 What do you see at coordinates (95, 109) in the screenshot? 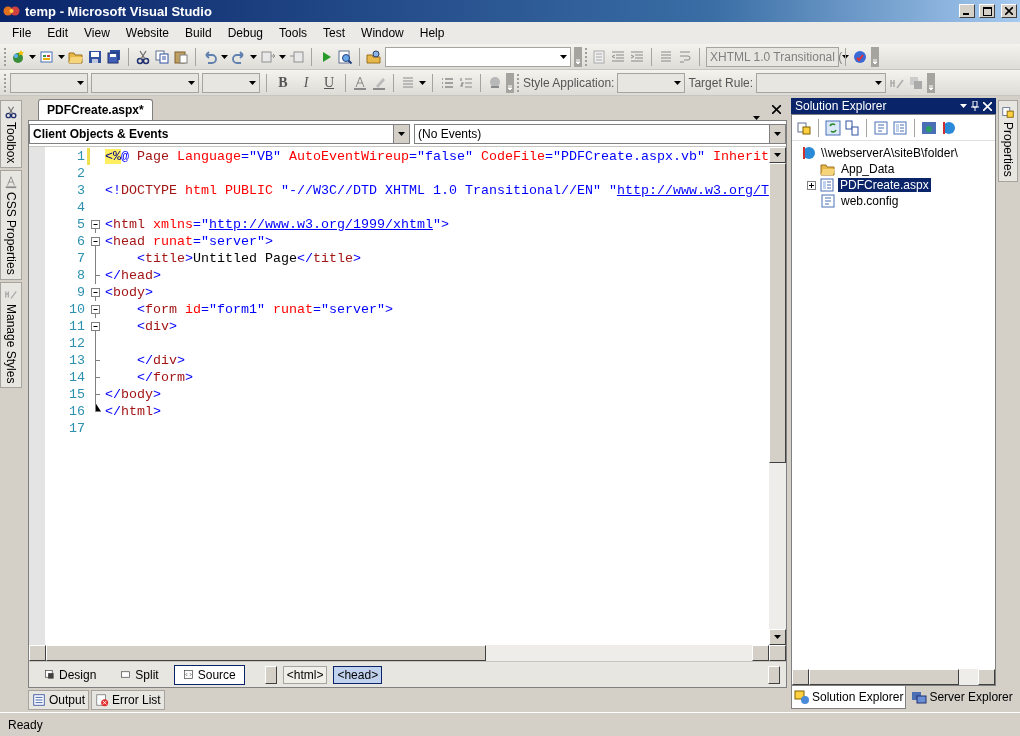
I see `document-tab: PDFCreate.aspx*` at bounding box center [95, 109].